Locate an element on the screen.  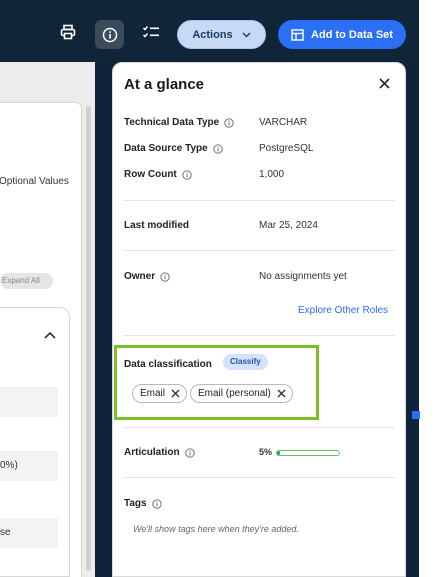
last-modified-label: Last modified is located at coordinates (156, 225).